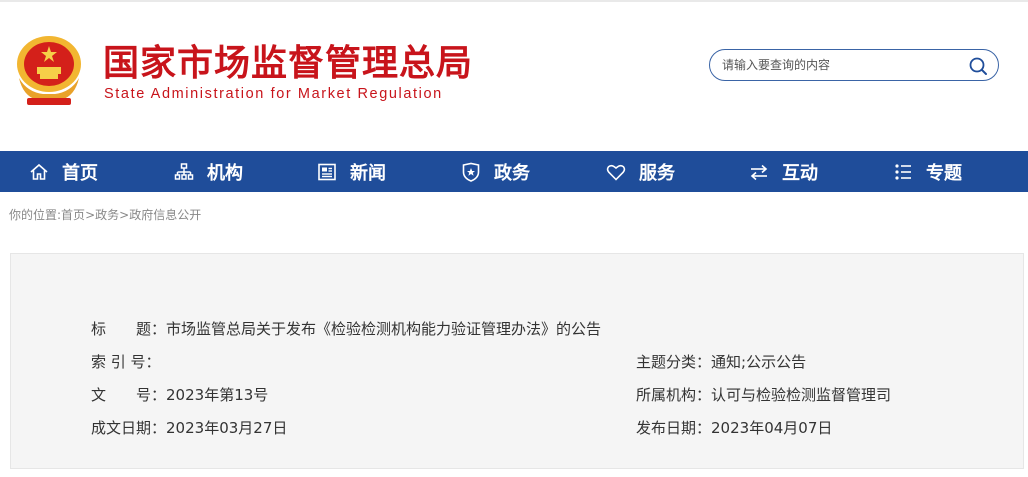 This screenshot has width=1028, height=477. I want to click on nav-item-home: 首页, so click(63, 171).